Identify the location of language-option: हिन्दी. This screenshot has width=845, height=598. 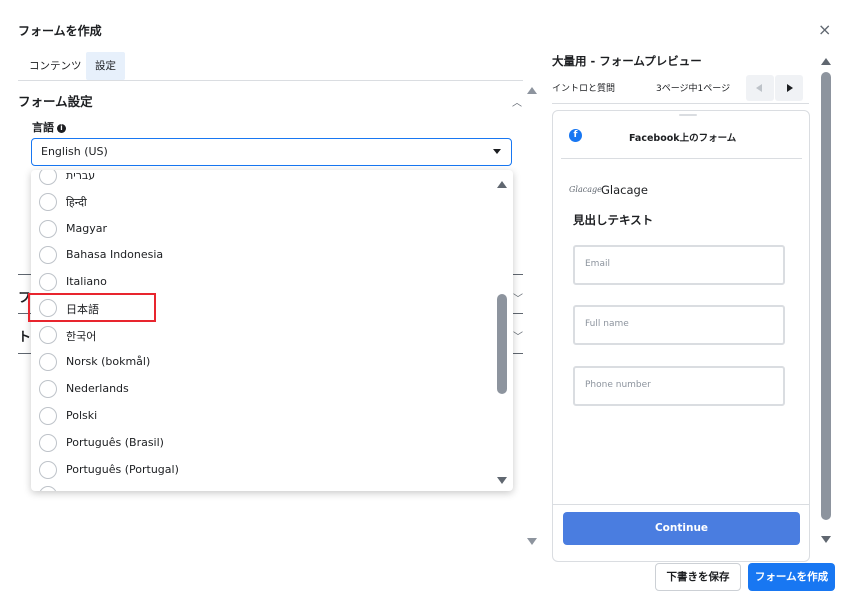
(259, 202).